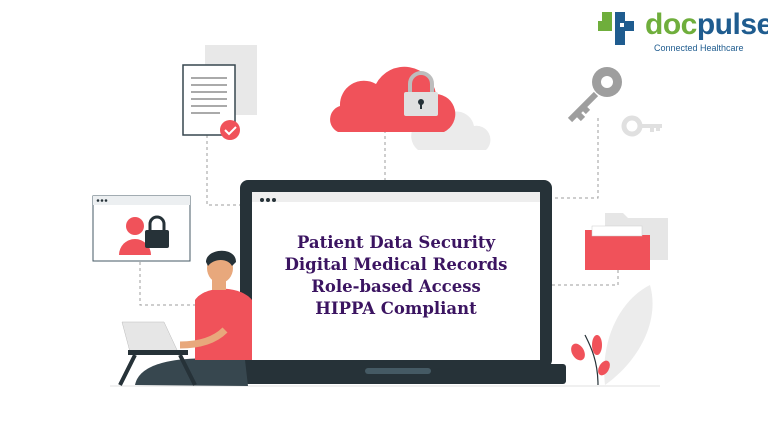 The width and height of the screenshot is (768, 432). I want to click on logo-doc: doc, so click(671, 24).